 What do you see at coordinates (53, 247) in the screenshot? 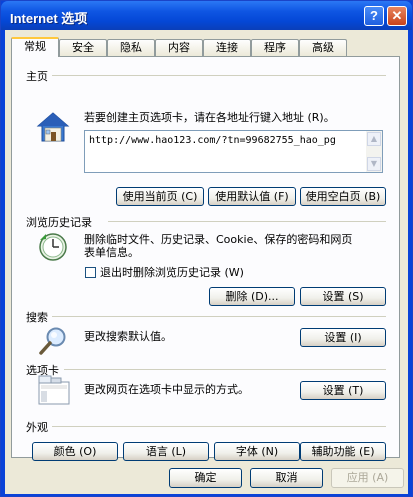
I see `history-clock-icon` at bounding box center [53, 247].